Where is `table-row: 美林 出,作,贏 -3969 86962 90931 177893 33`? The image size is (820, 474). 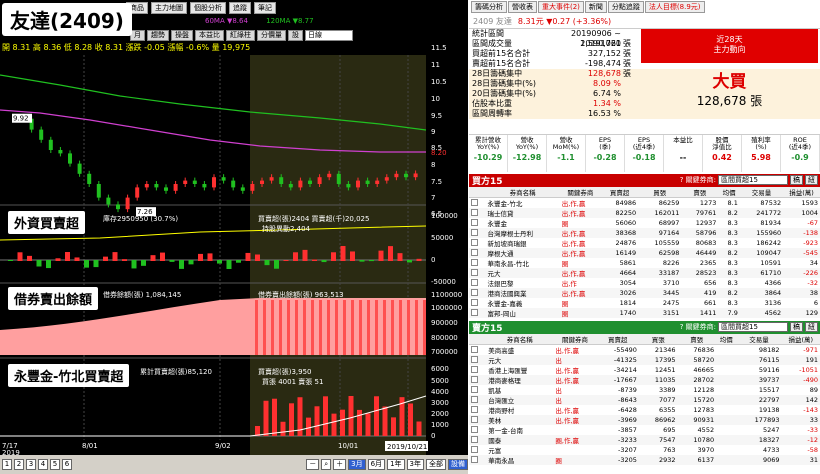
table-row: 美林 出,作,贏 -3969 86962 90931 177893 33 is located at coordinates (644, 420).